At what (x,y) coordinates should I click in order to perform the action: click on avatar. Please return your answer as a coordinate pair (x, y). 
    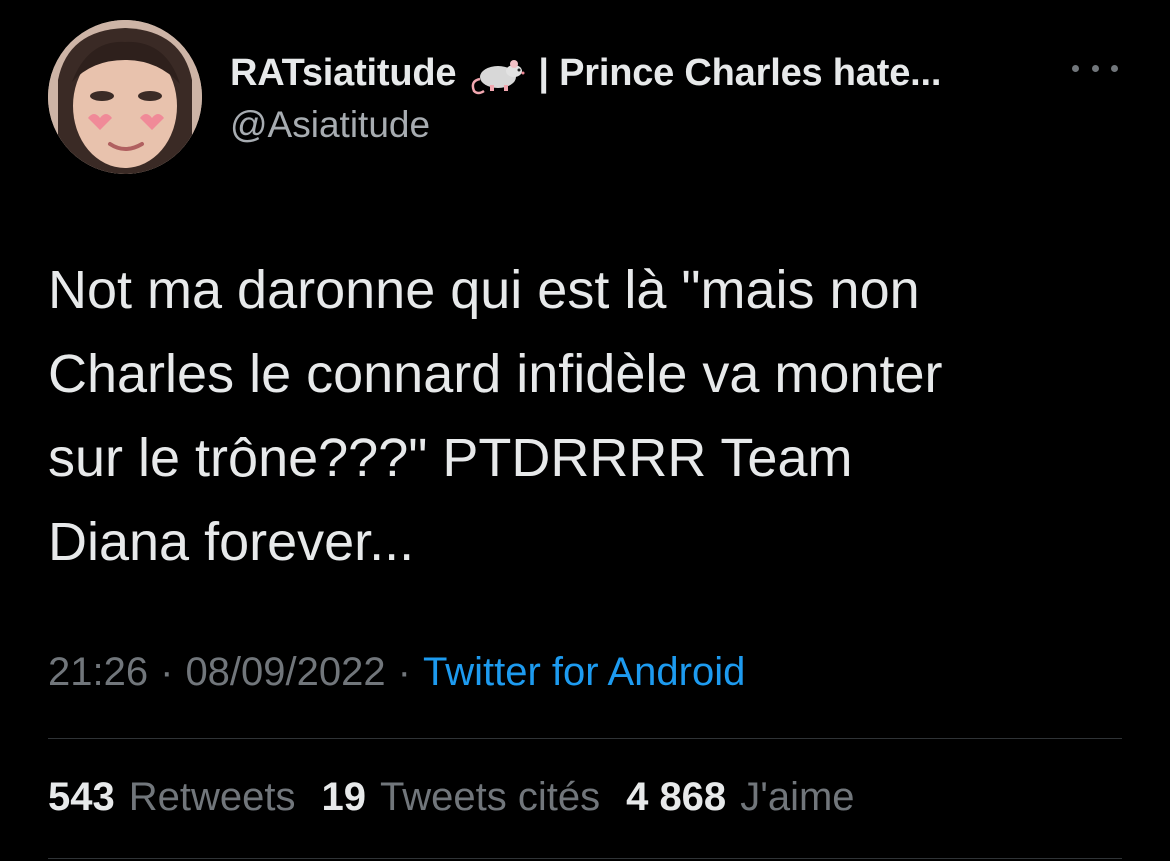
    Looking at the image, I should click on (125, 97).